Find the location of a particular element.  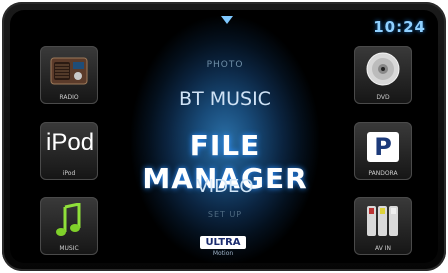

av-in-button: AV IN is located at coordinates (383, 226).